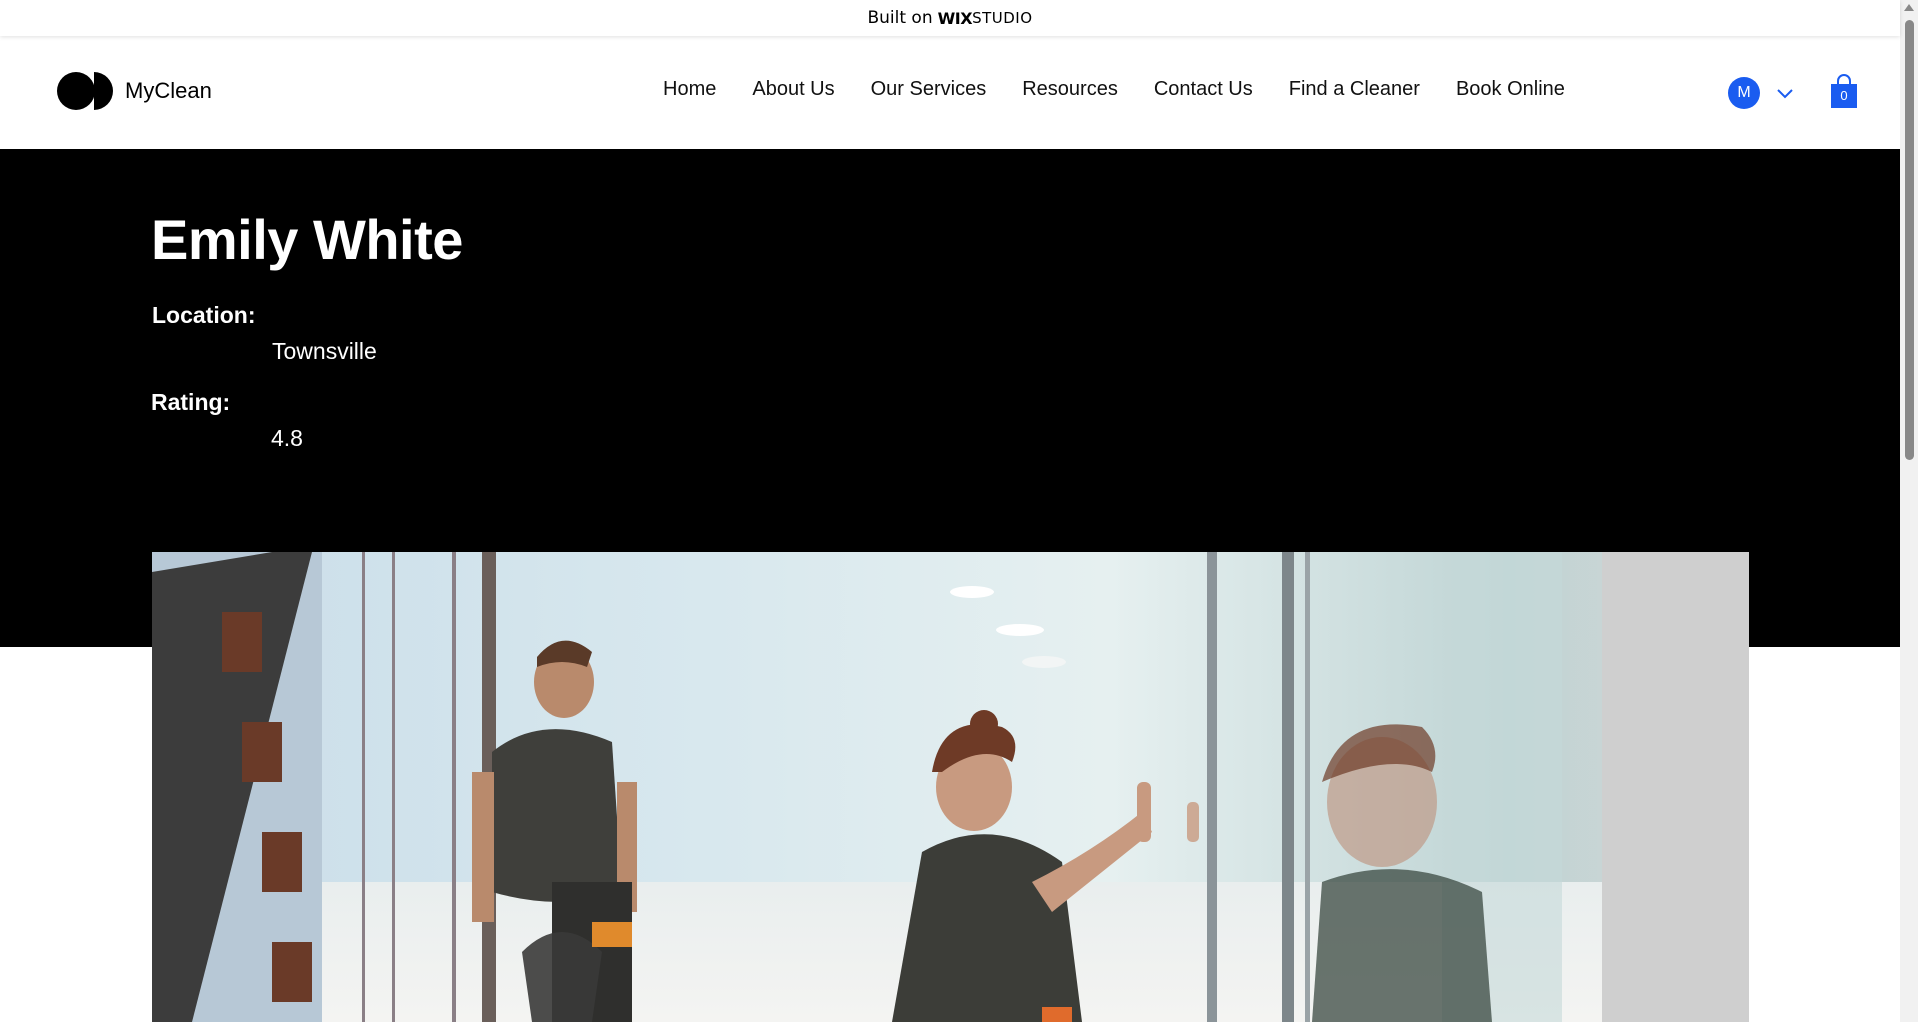  I want to click on nav-contact-us: Contact Us, so click(1203, 89).